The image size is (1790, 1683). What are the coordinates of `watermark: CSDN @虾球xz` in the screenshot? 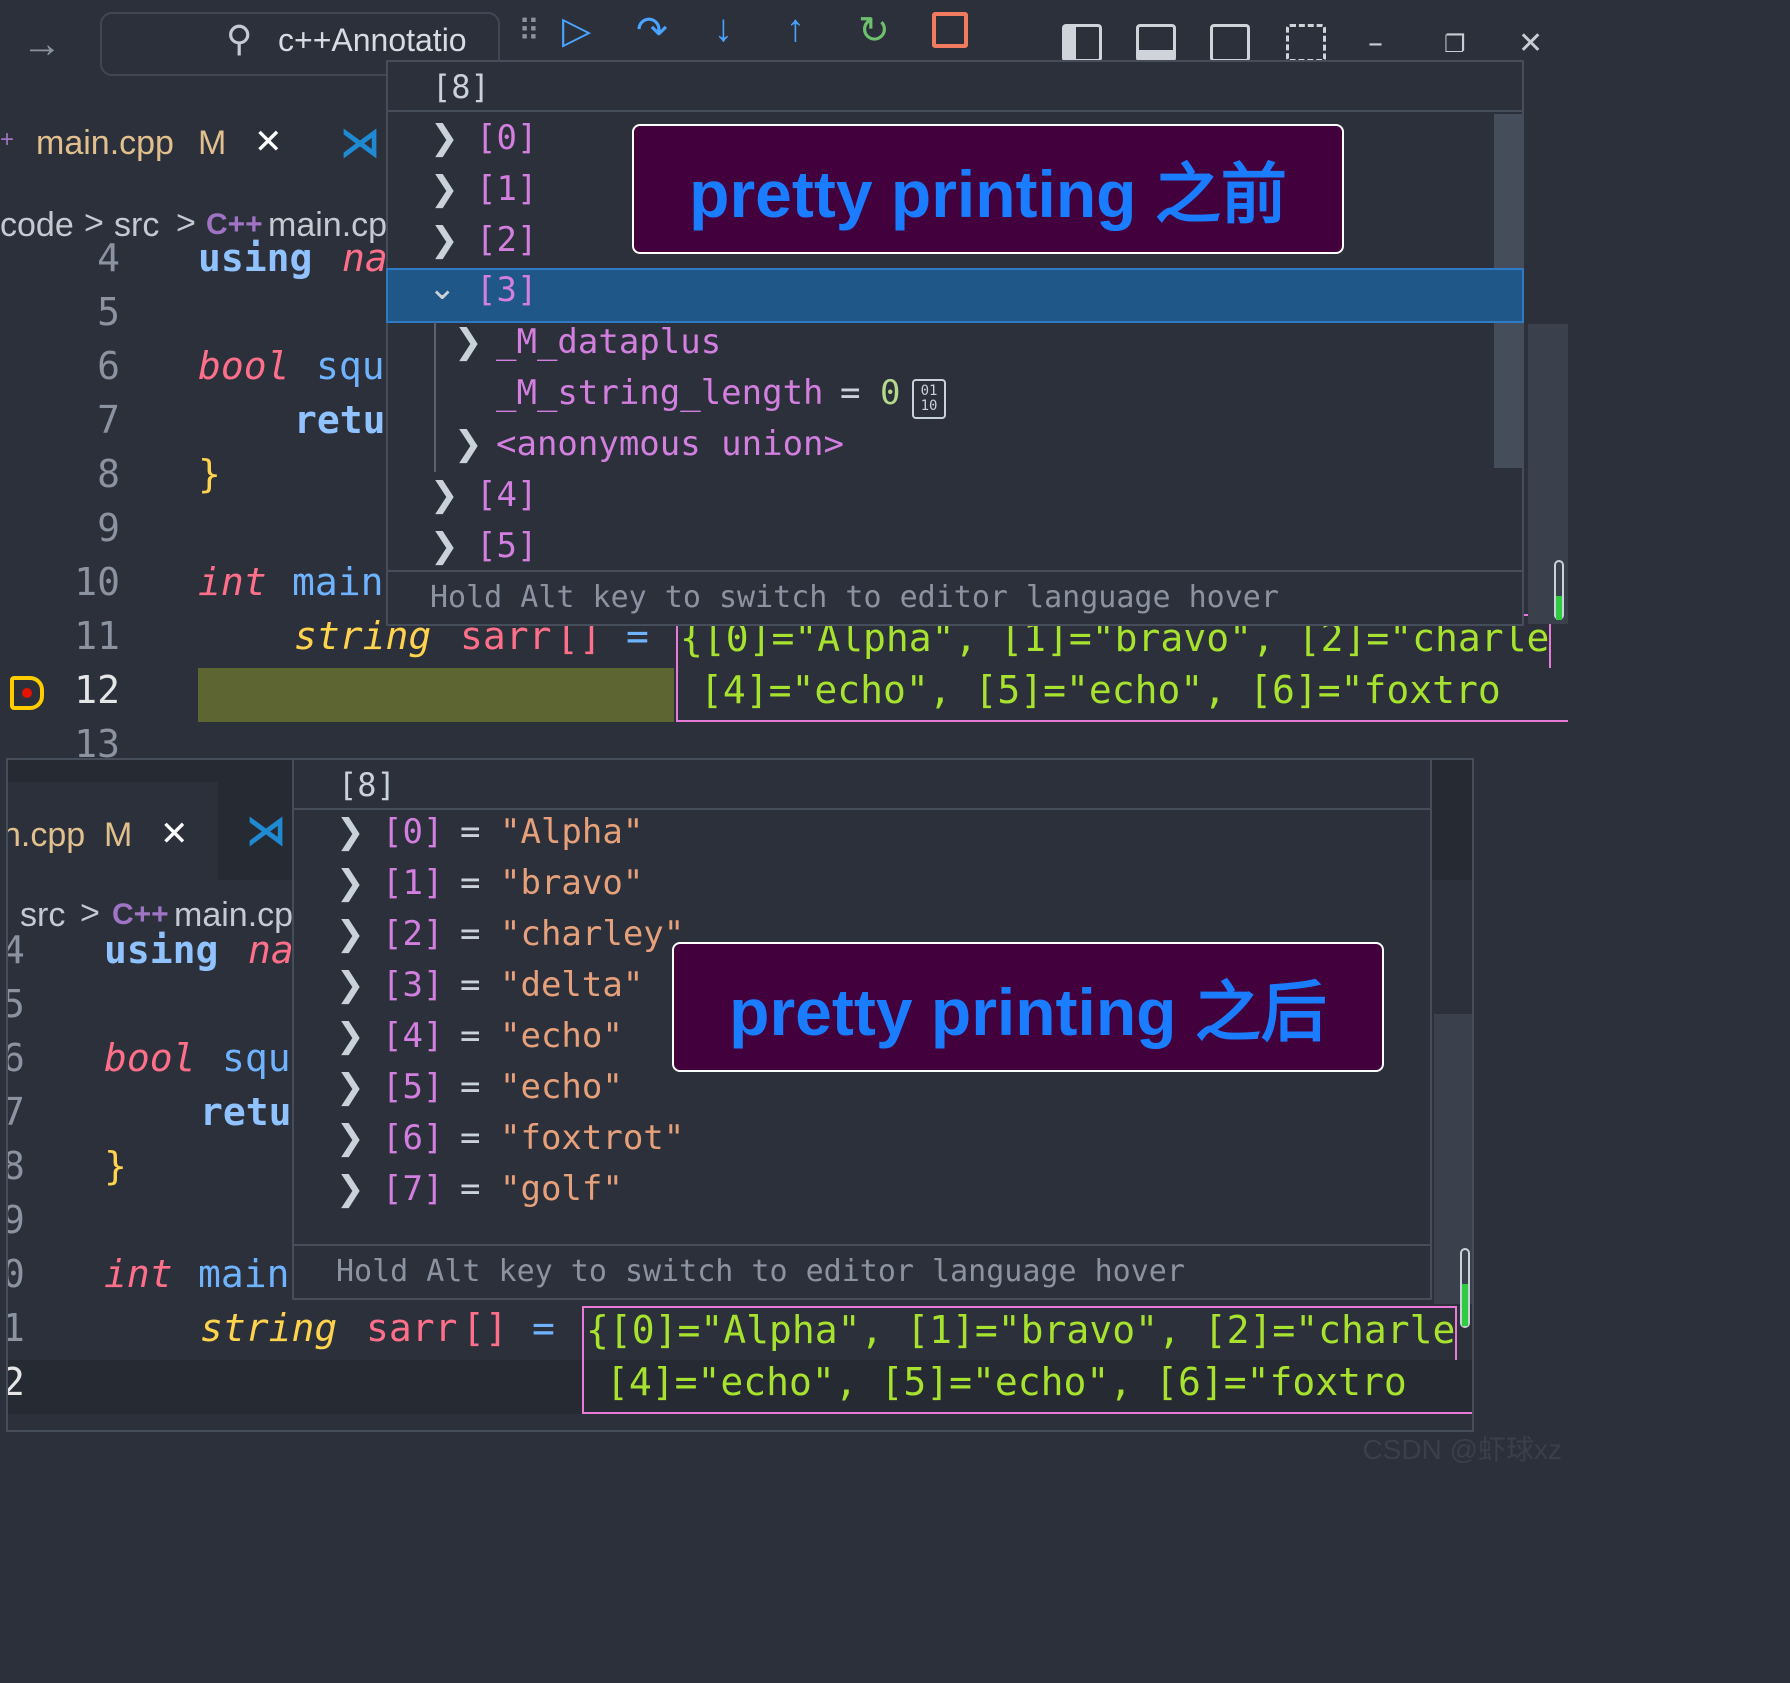 It's located at (1462, 1449).